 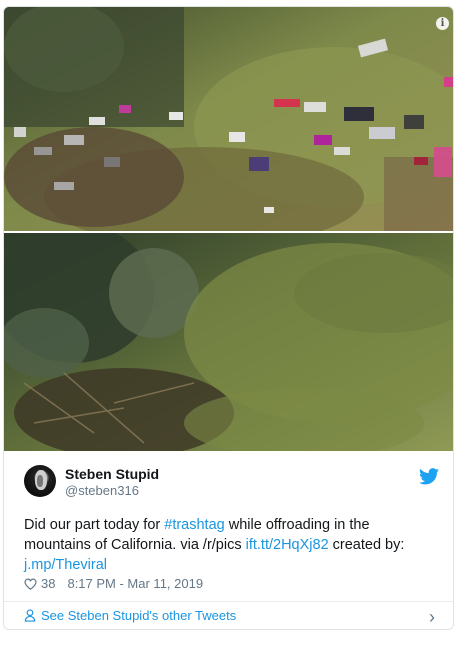 What do you see at coordinates (287, 545) in the screenshot?
I see `ifttt-link: ift.tt/2HqXj82` at bounding box center [287, 545].